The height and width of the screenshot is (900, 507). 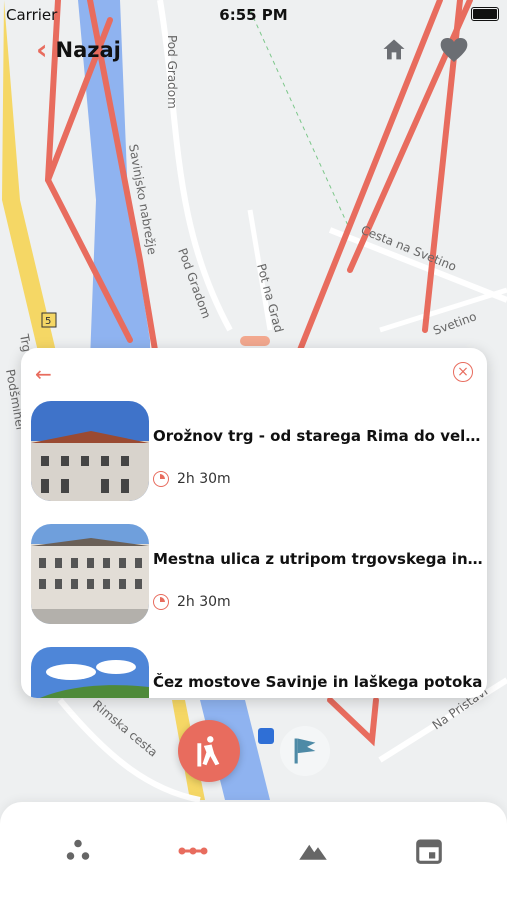 I want to click on calendar-icon, so click(x=429, y=851).